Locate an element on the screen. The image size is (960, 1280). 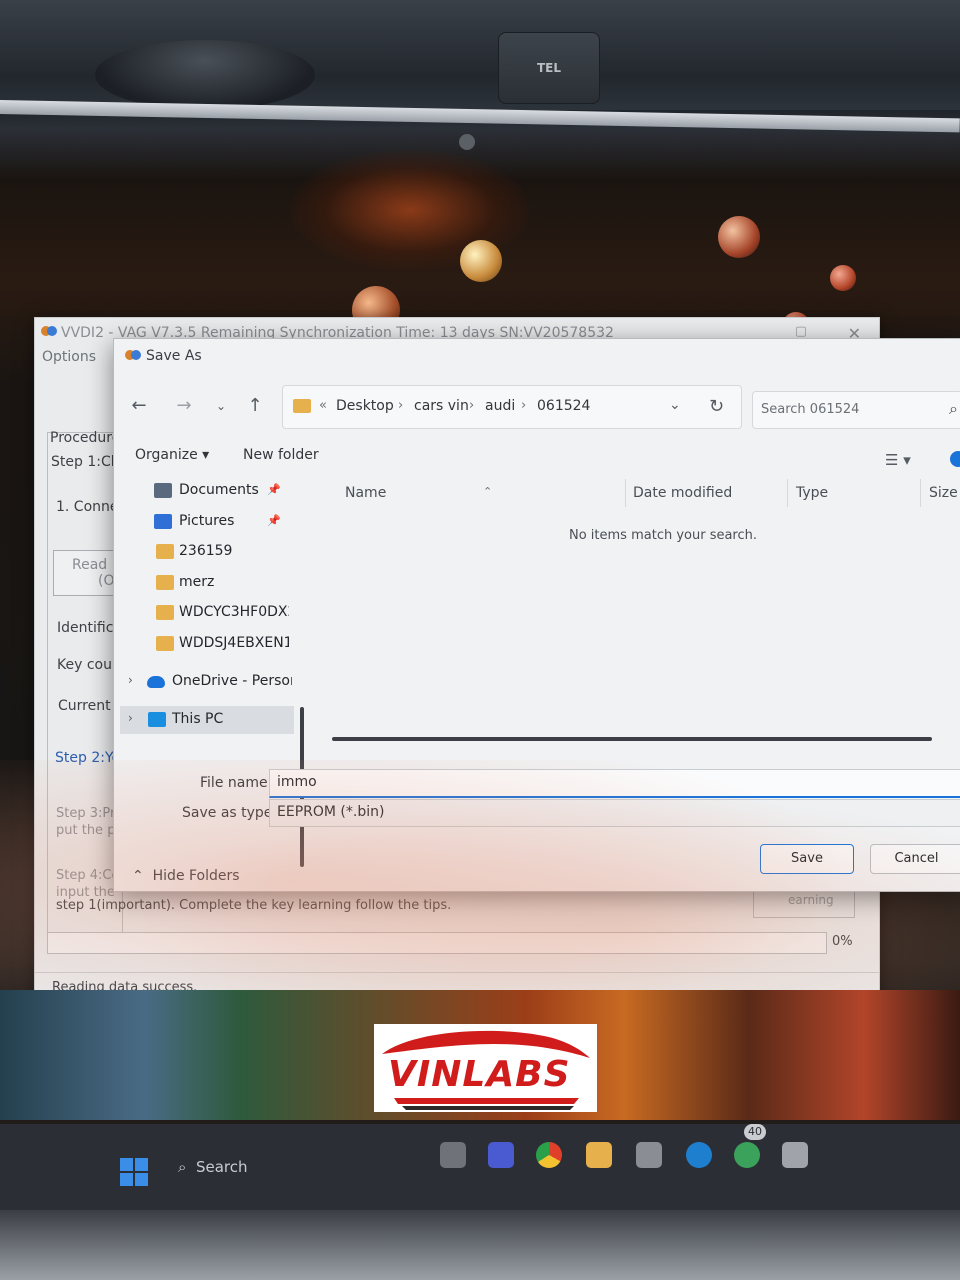
view-options-icon: ☰ ▾ is located at coordinates (898, 460).